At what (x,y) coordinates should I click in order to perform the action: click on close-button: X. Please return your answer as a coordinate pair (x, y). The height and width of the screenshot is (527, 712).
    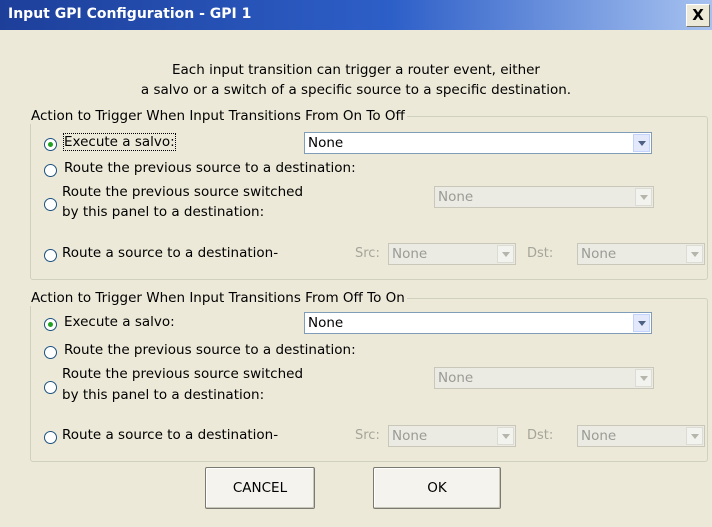
    Looking at the image, I should click on (698, 15).